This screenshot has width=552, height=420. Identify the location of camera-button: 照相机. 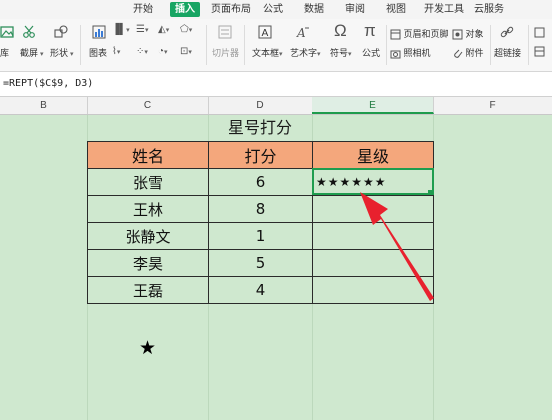
(410, 52).